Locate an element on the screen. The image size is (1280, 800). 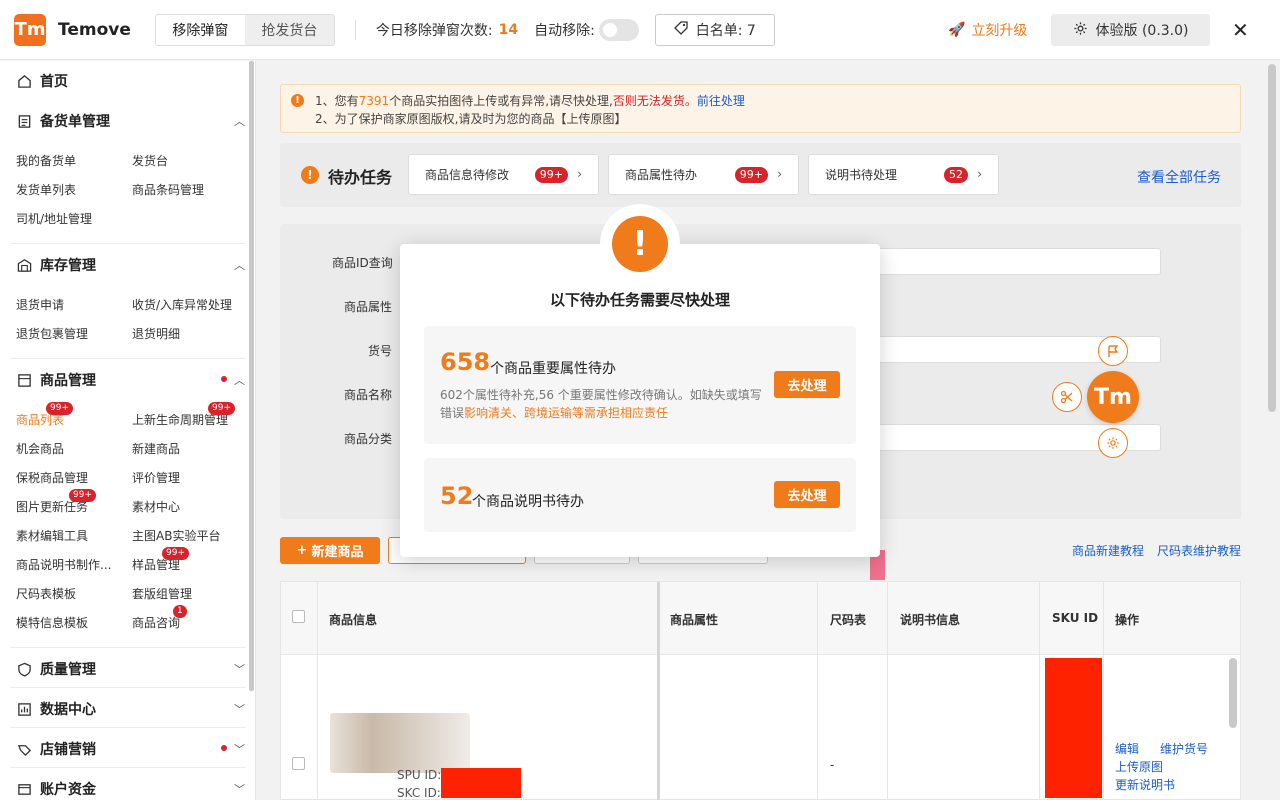
task-text: 个商品重要属性待办 is located at coordinates (553, 368).